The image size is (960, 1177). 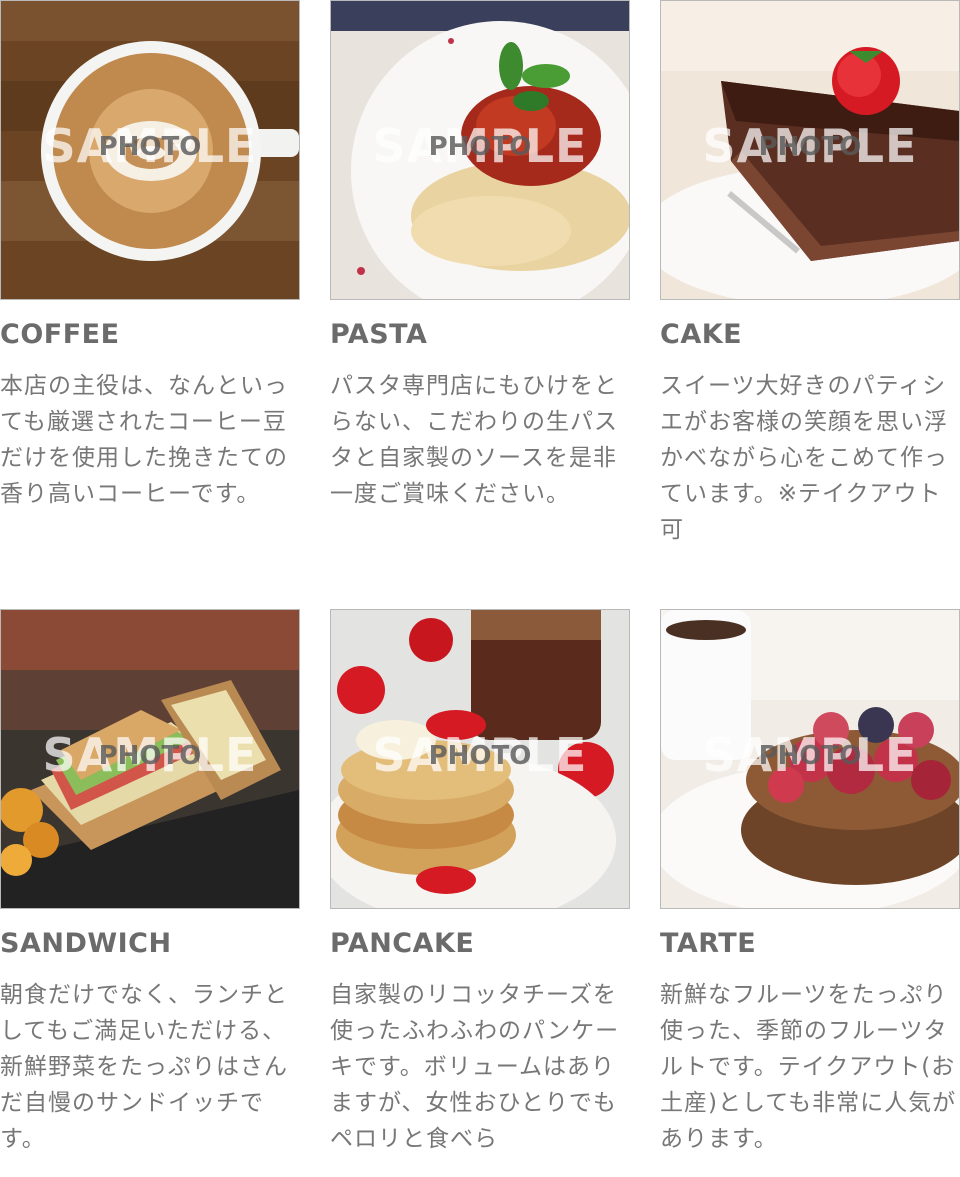 I want to click on menu-title: PANCAKE, so click(x=402, y=943).